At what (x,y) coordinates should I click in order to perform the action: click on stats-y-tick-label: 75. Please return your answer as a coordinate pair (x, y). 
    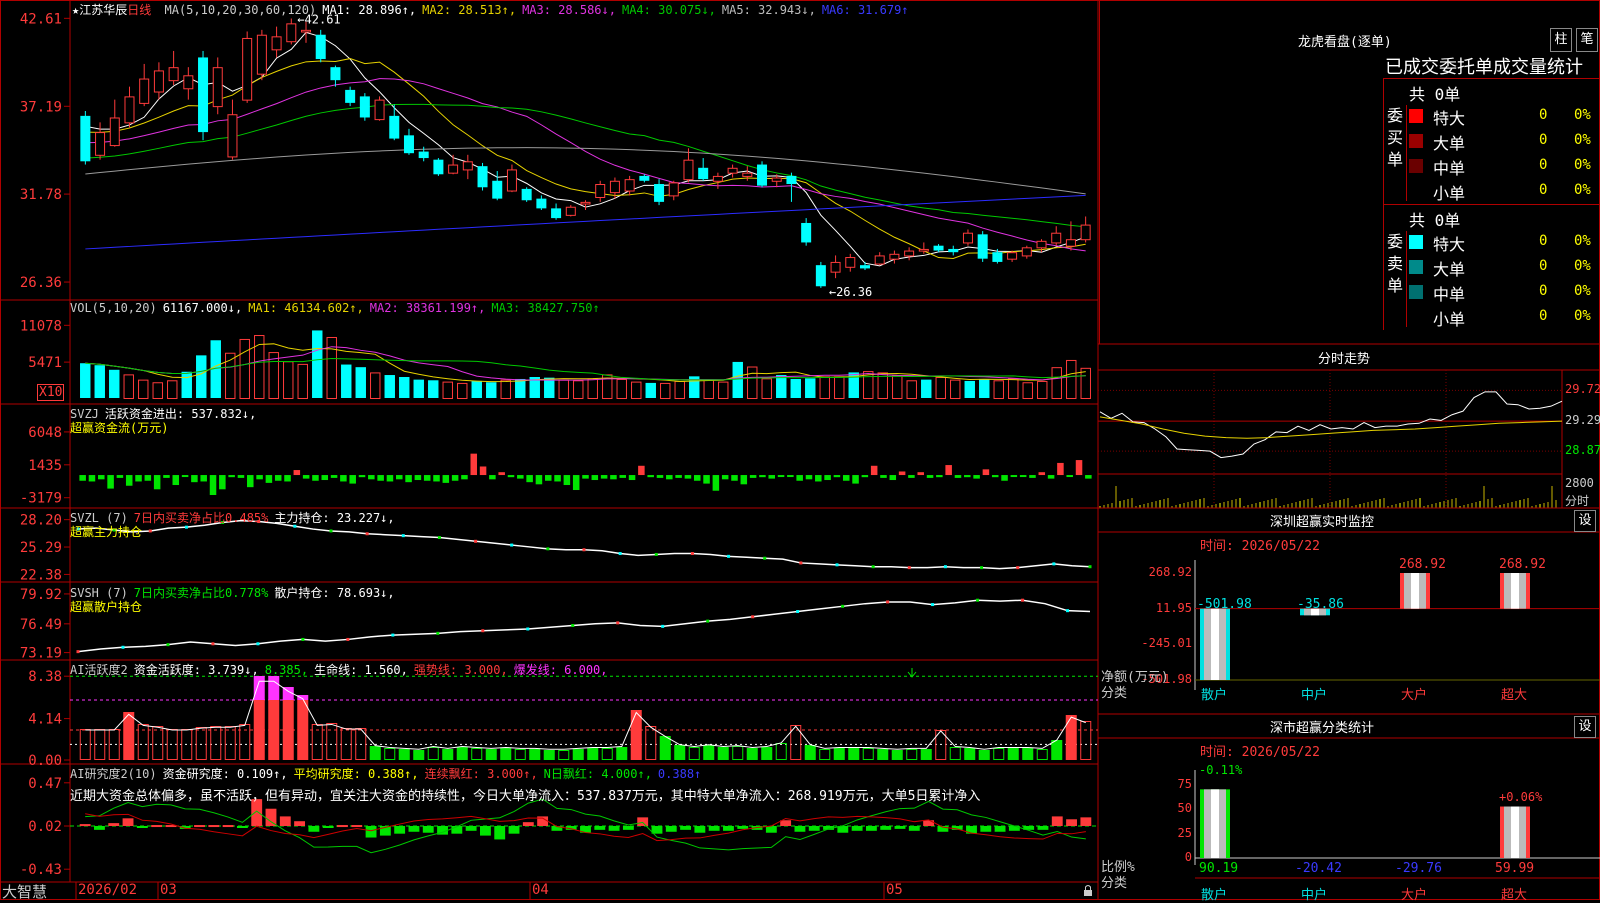
    Looking at the image, I should click on (1184, 783).